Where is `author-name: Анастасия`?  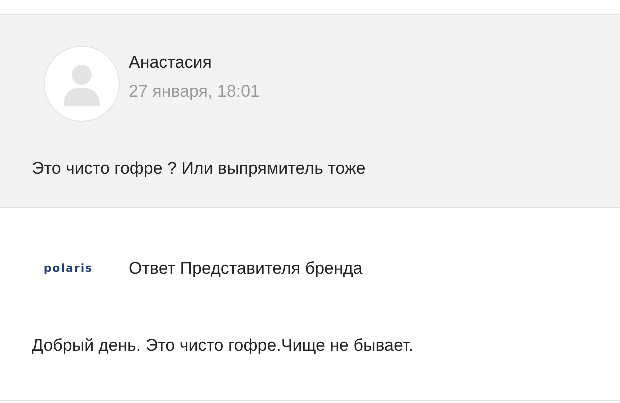
author-name: Анастасия is located at coordinates (171, 63).